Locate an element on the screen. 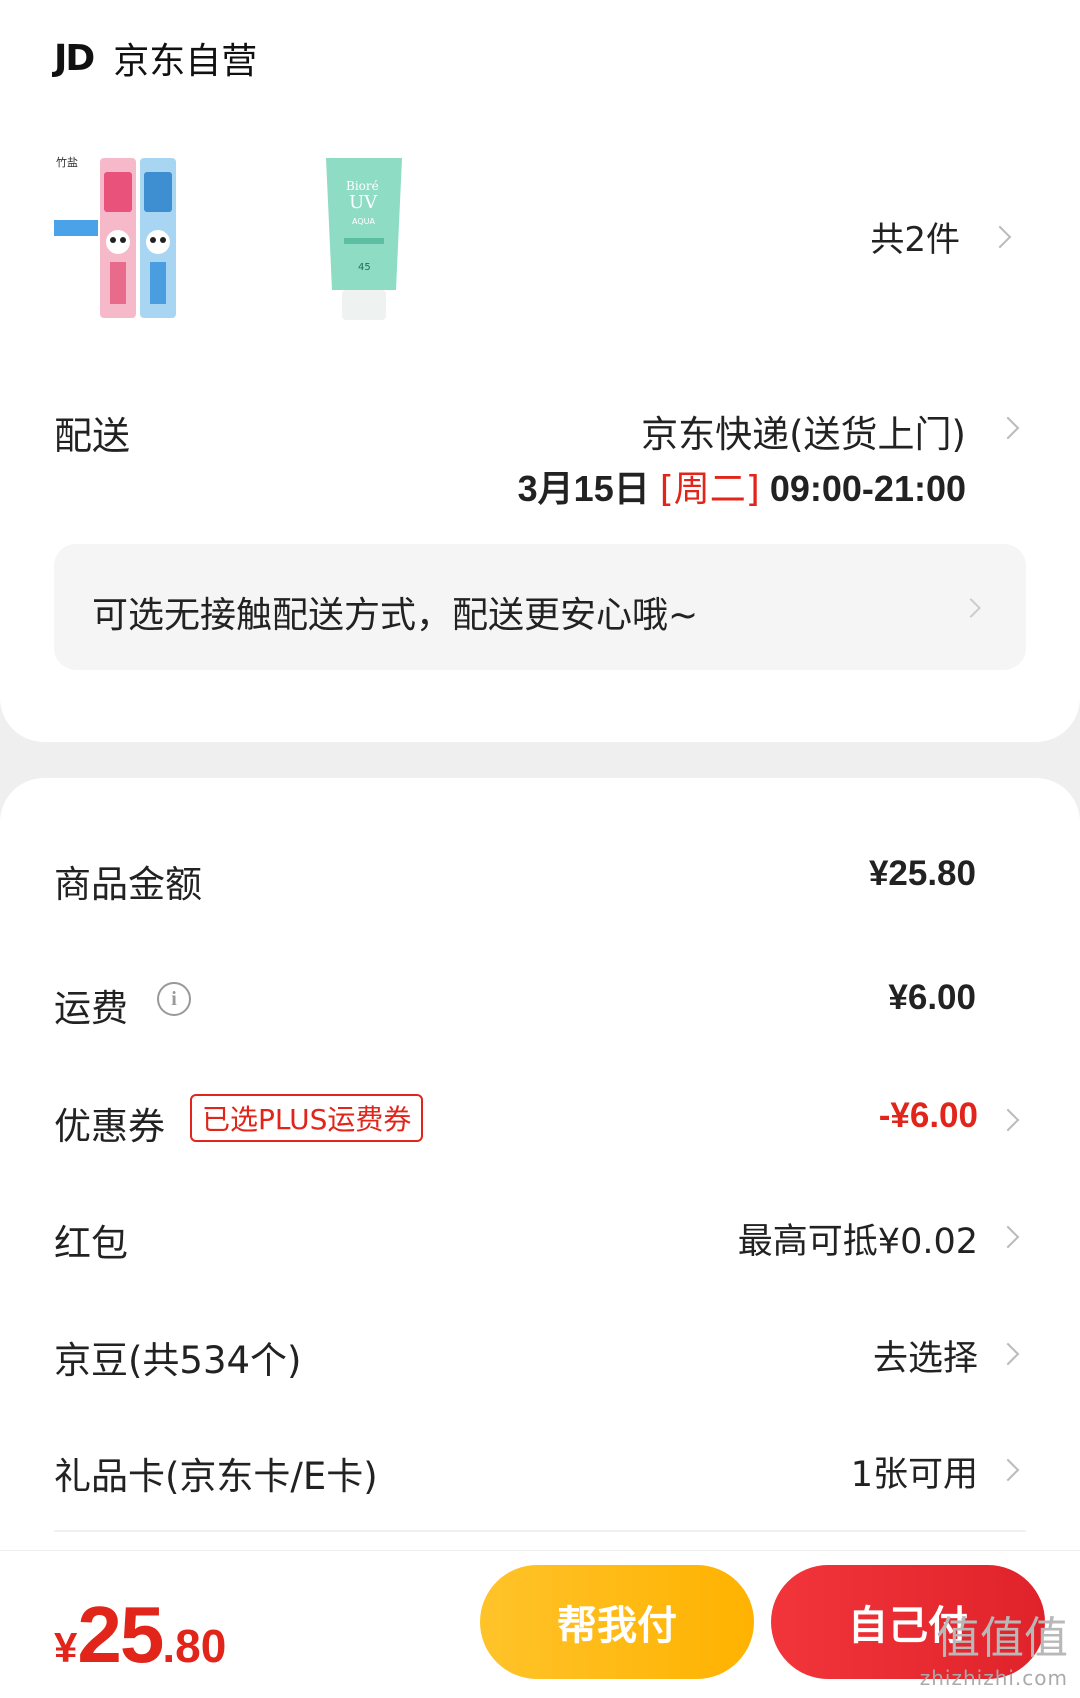  watermark: 值值值 zhizhizhi.com is located at coordinates (994, 1646).